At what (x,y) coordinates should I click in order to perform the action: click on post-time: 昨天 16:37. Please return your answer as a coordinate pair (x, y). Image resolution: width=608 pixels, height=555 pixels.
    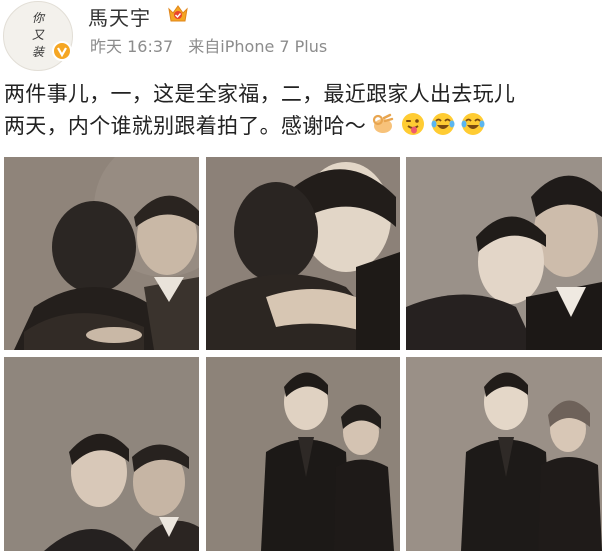
    Looking at the image, I should click on (132, 46).